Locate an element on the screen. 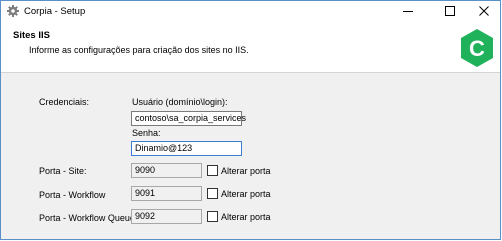  maximize-icon is located at coordinates (450, 11).